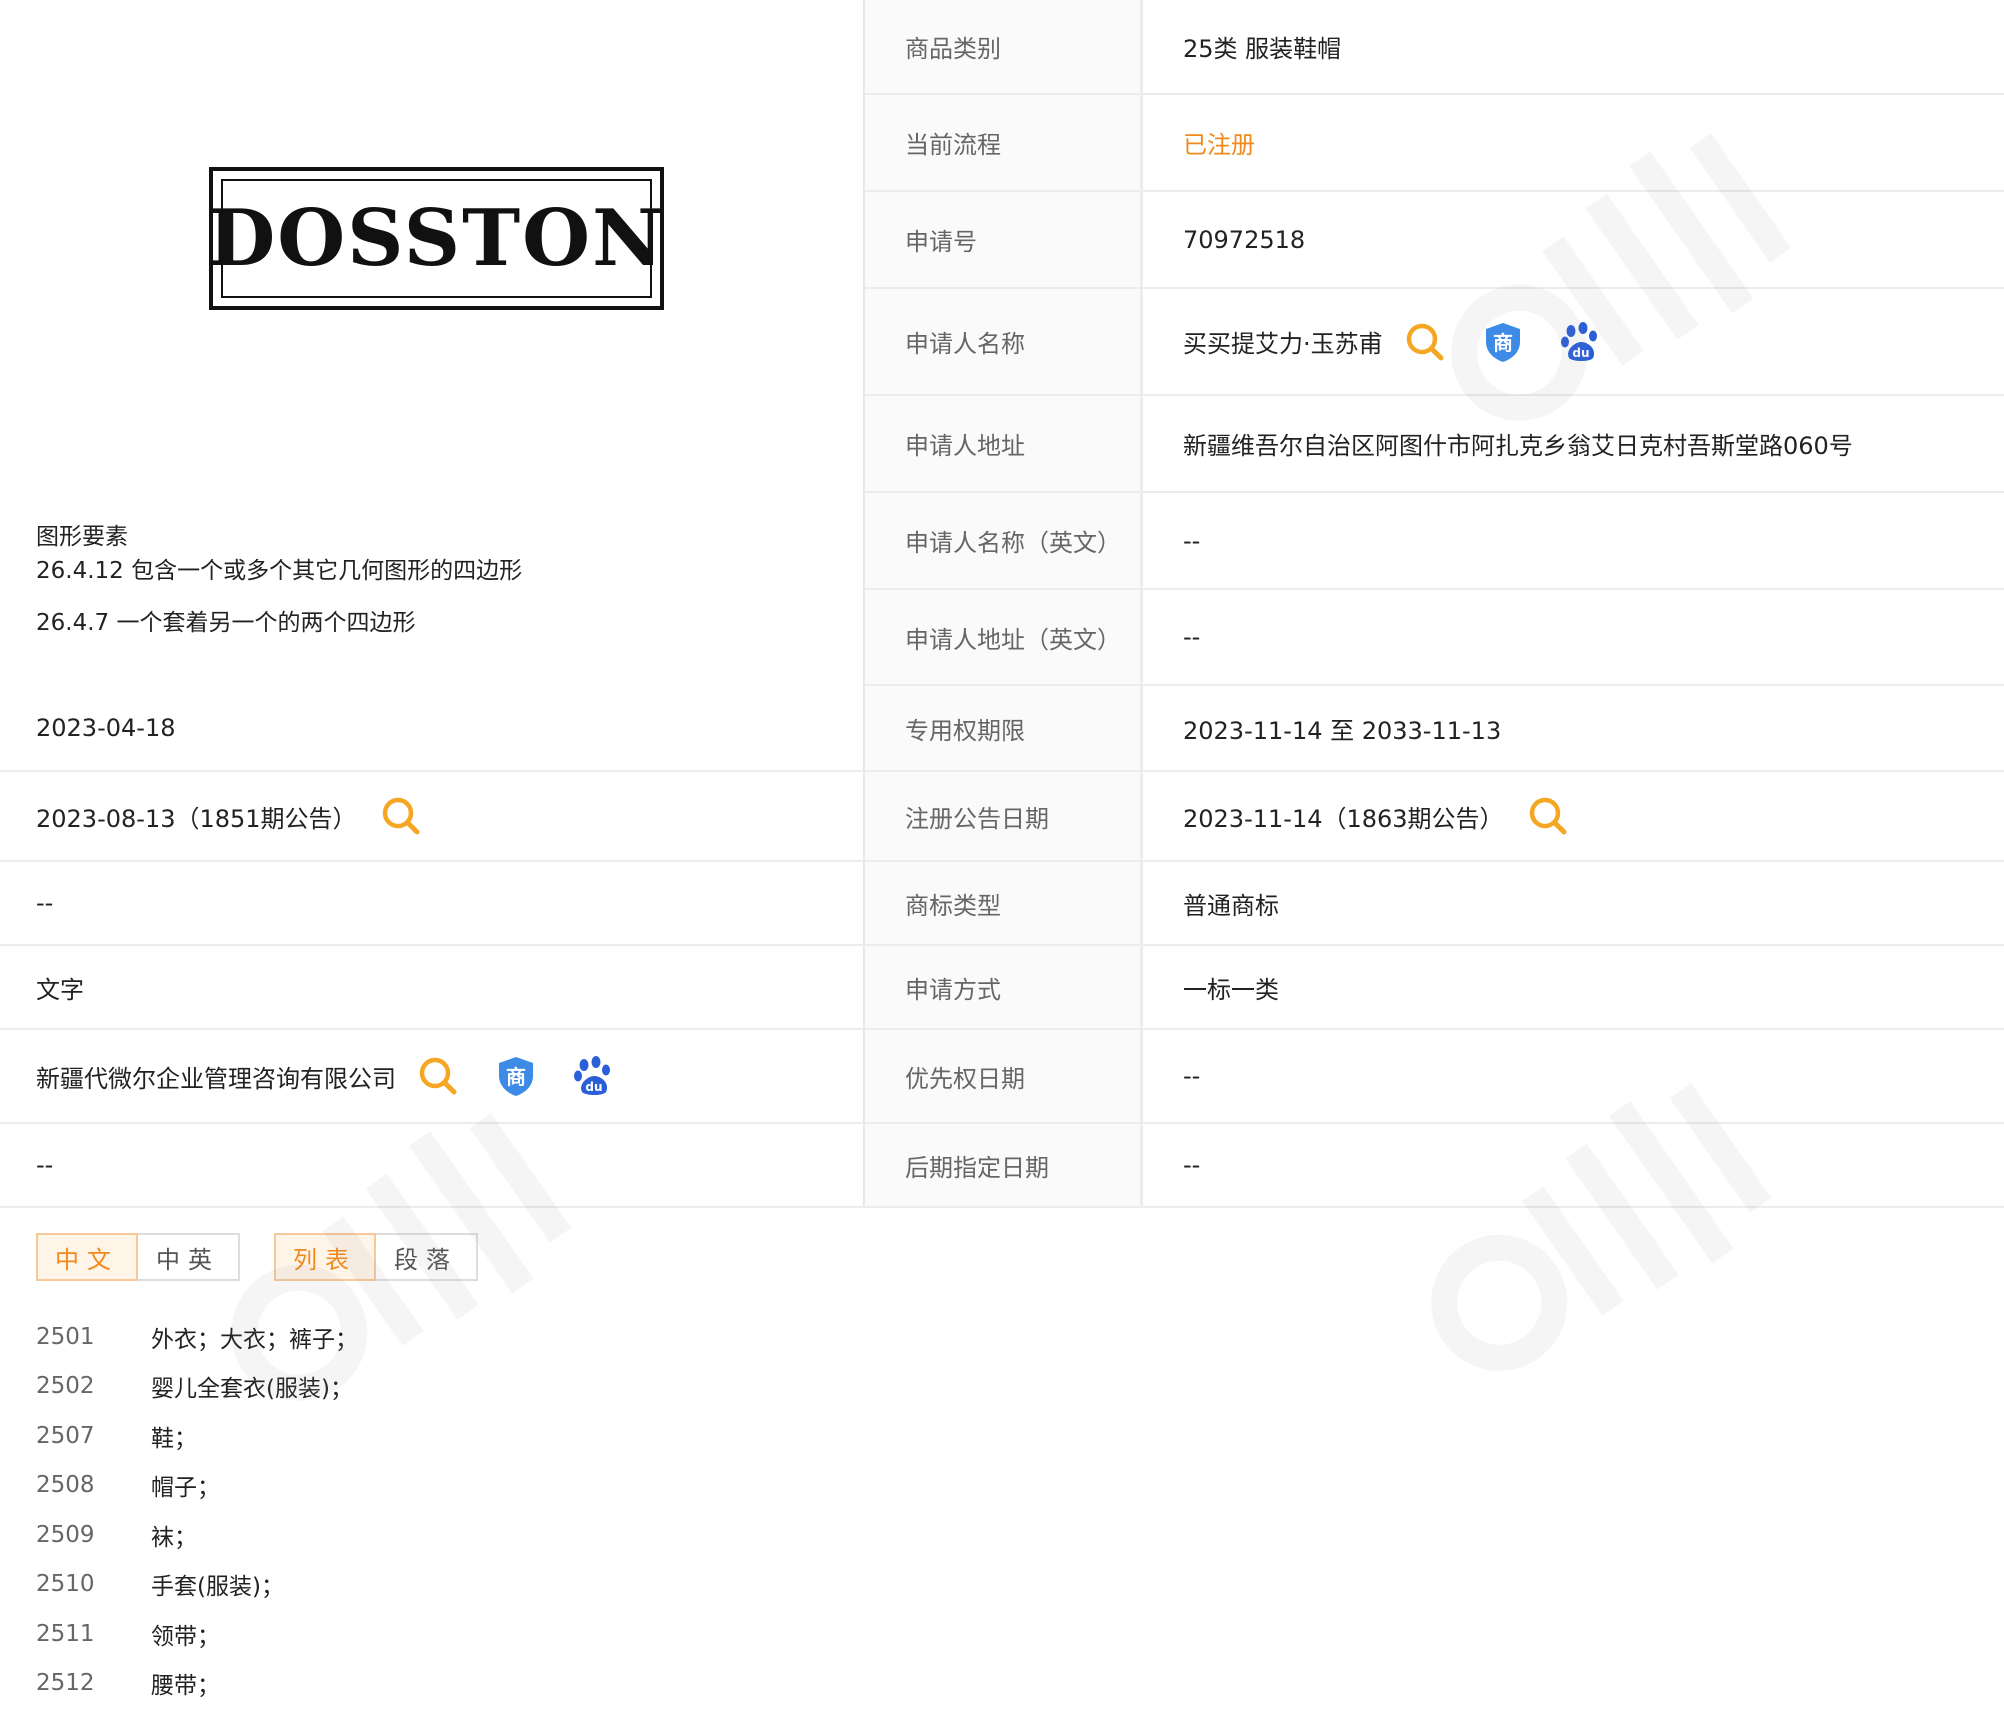 This screenshot has height=1714, width=2004. What do you see at coordinates (1004, 903) in the screenshot?
I see `info-label: 商标类型` at bounding box center [1004, 903].